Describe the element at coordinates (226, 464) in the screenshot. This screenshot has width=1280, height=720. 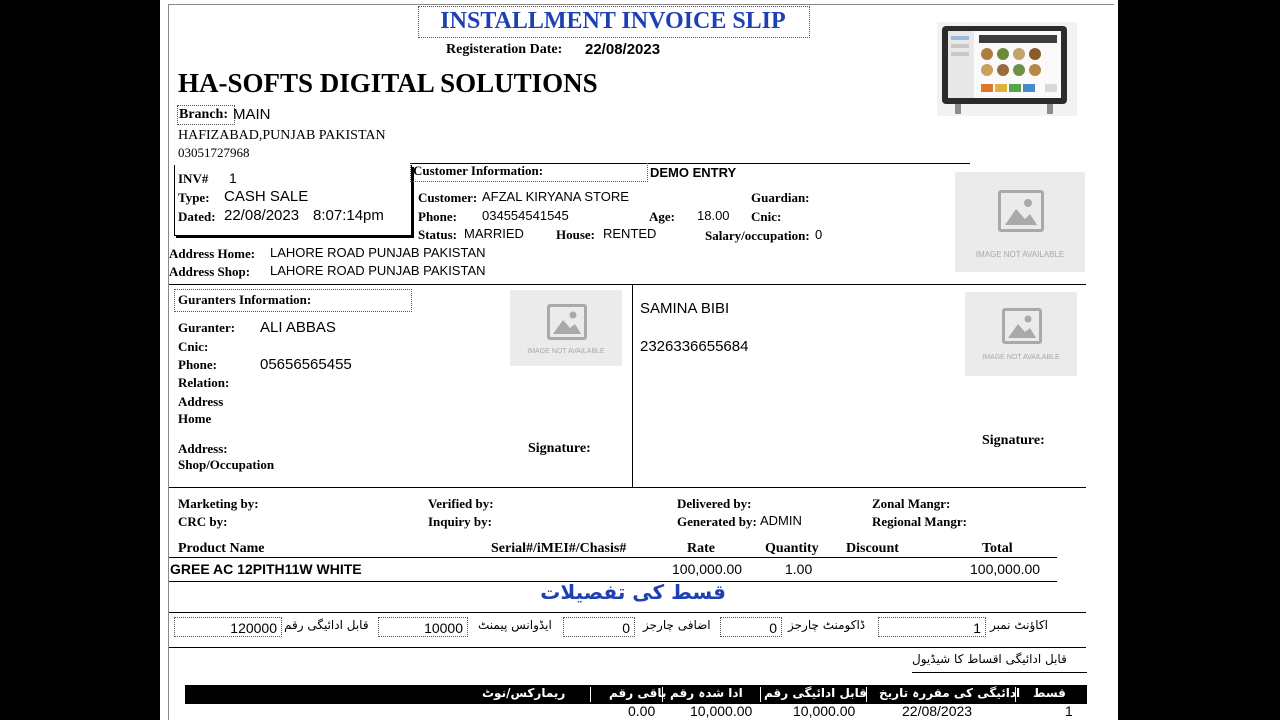
I see `guarantor-address-shop-label-2: Shop/Occupation` at that location.